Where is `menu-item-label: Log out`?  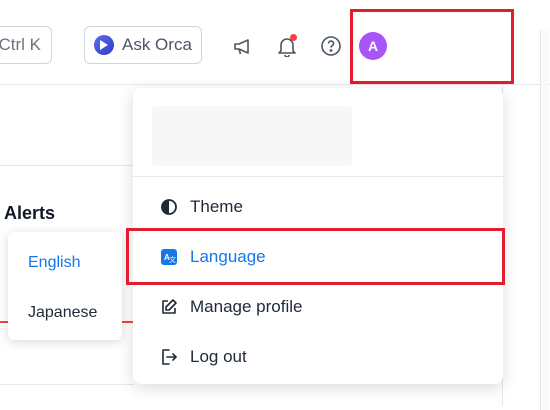
menu-item-label: Log out is located at coordinates (218, 356).